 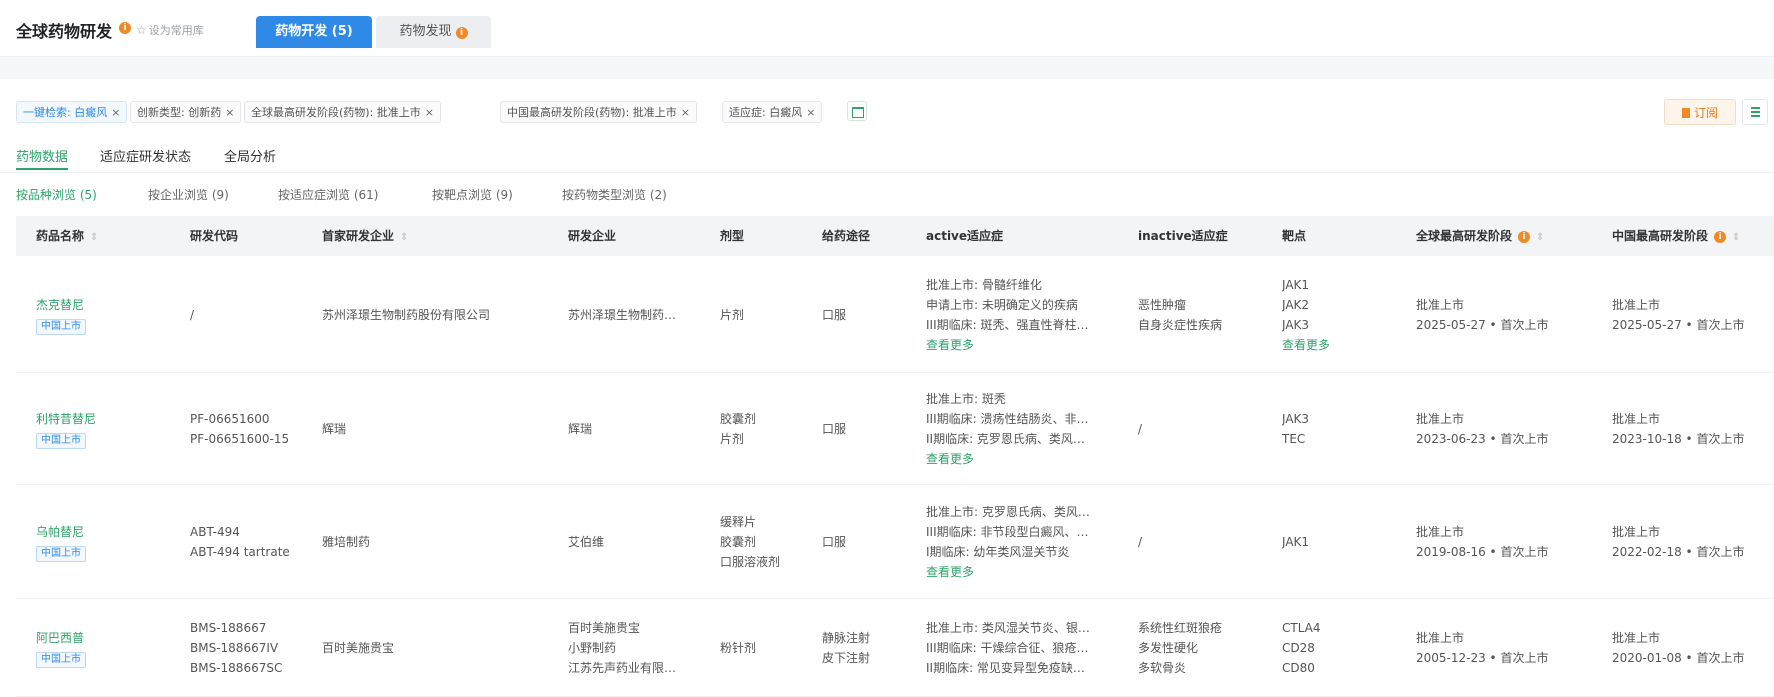 I want to click on filter-chip-label: 创新类型: 创新药, so click(x=179, y=112).